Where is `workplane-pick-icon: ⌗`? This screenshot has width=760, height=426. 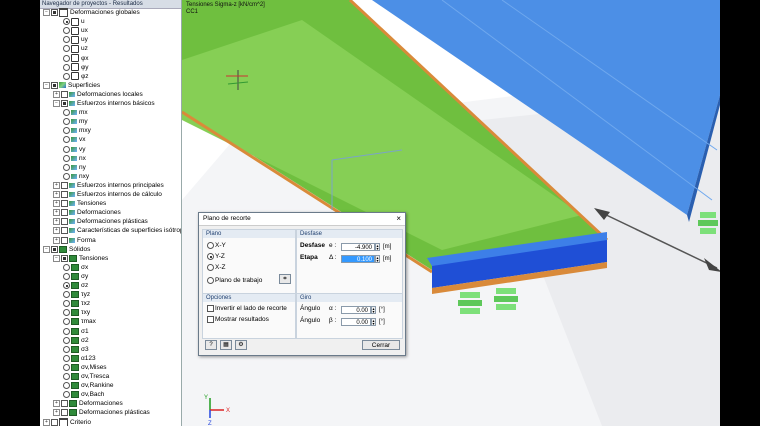
workplane-pick-icon: ⌗ is located at coordinates (285, 279).